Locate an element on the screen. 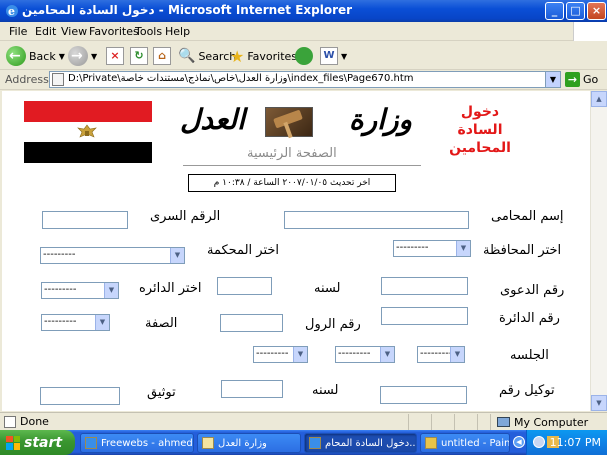 The height and width of the screenshot is (455, 607). taskbar-item-folder: وزارة العدل is located at coordinates (249, 443).